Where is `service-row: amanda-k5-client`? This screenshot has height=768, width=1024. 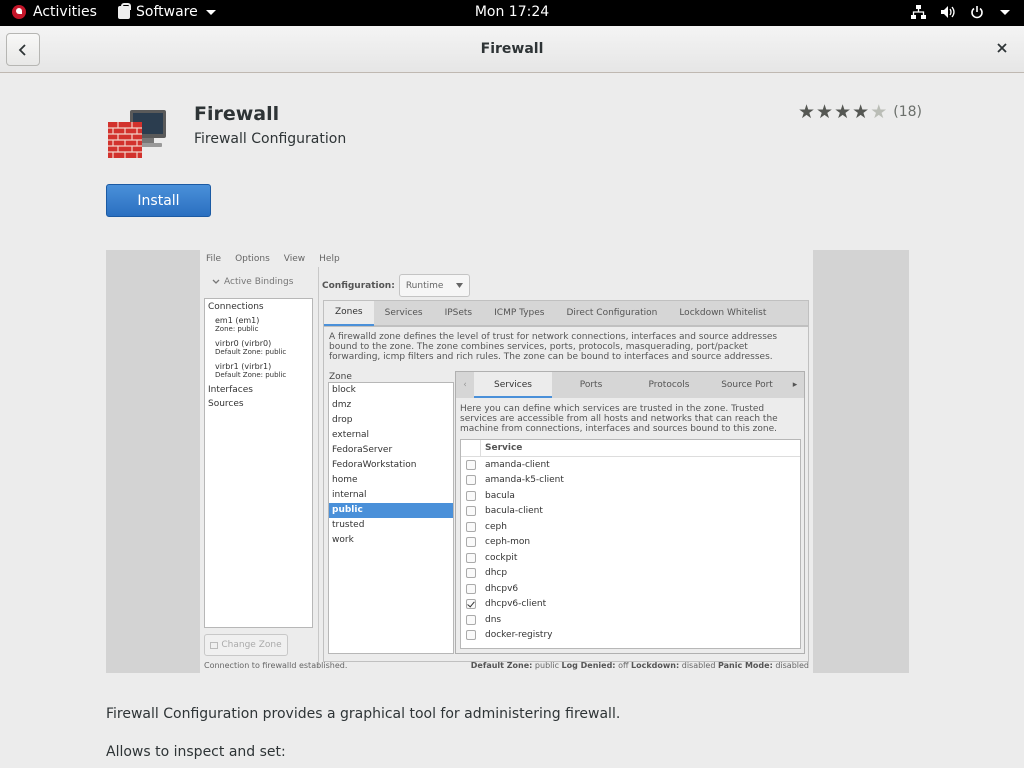 service-row: amanda-k5-client is located at coordinates (630, 481).